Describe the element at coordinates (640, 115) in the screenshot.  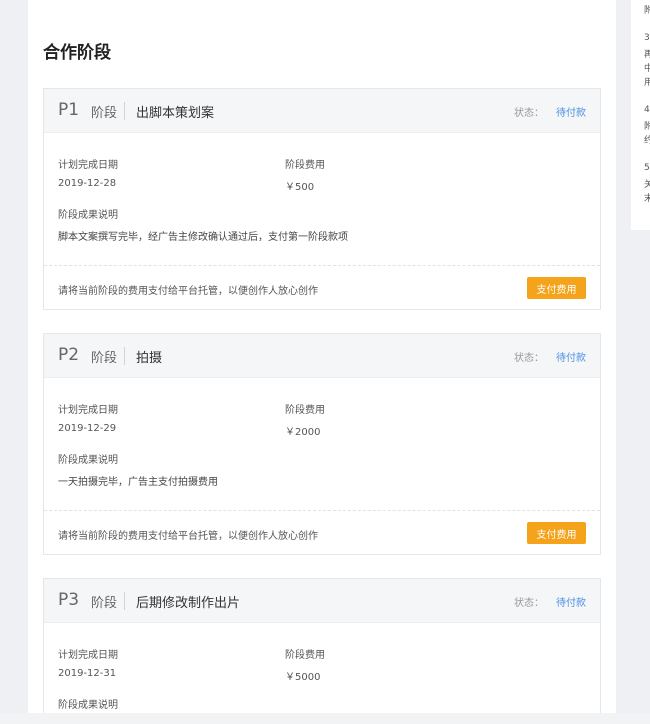
I see `side-info-panel: 附 3 再 中 用 4 附 约 5 关 末` at that location.